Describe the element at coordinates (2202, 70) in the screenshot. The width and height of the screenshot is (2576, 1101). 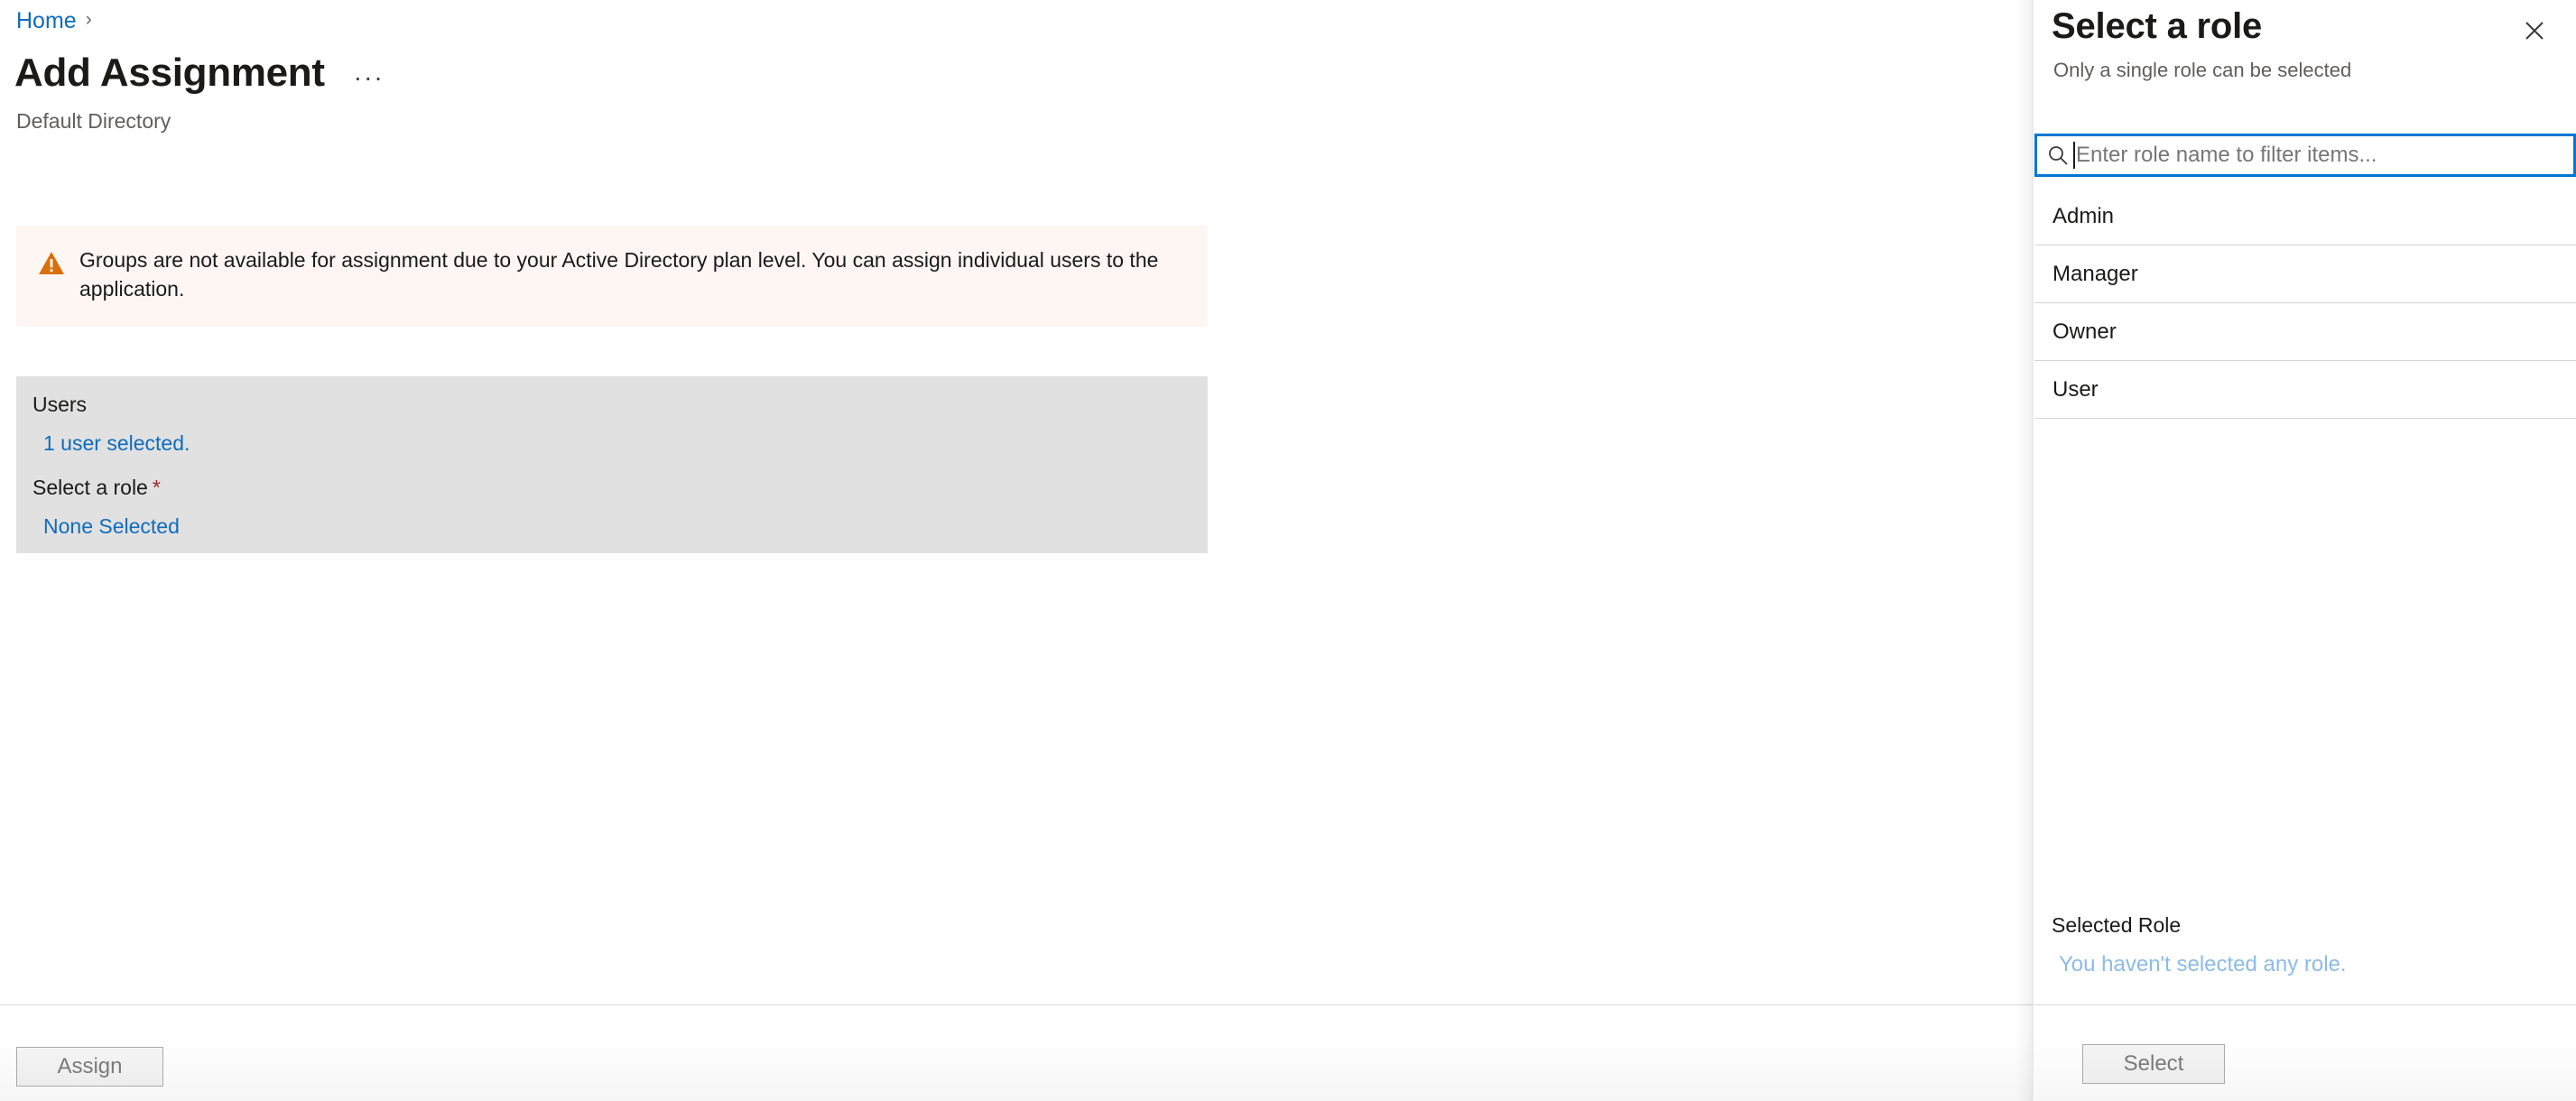
I see `pane-subtitle: Only a single role can be selected` at that location.